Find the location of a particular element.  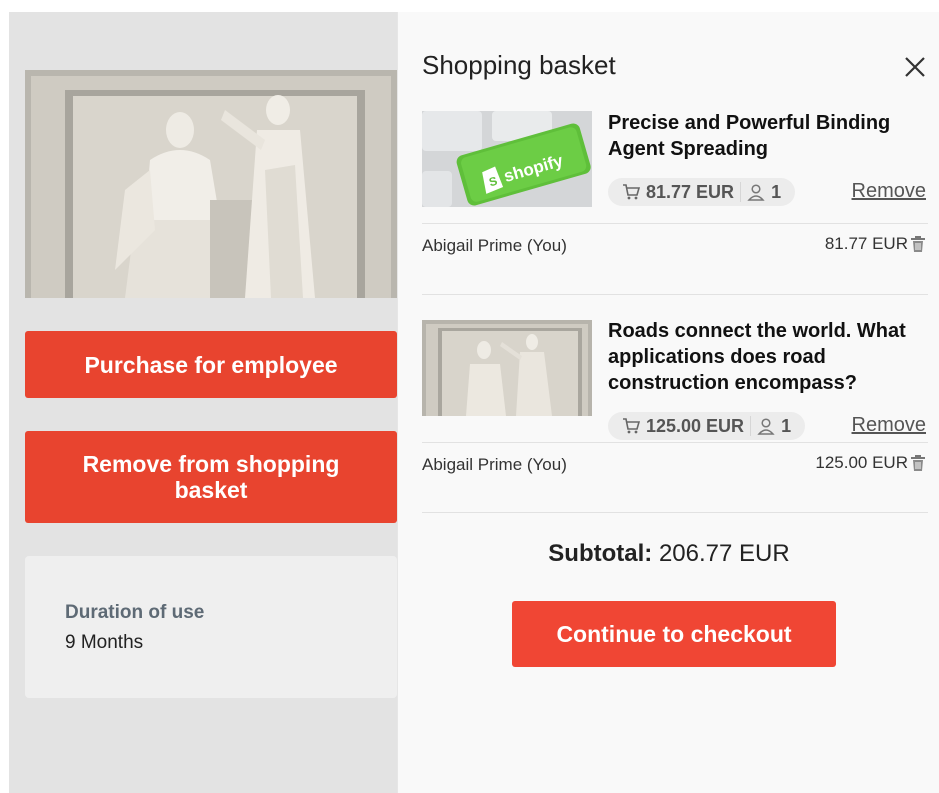

checkout-button-label: Continue to checkout is located at coordinates (674, 633).